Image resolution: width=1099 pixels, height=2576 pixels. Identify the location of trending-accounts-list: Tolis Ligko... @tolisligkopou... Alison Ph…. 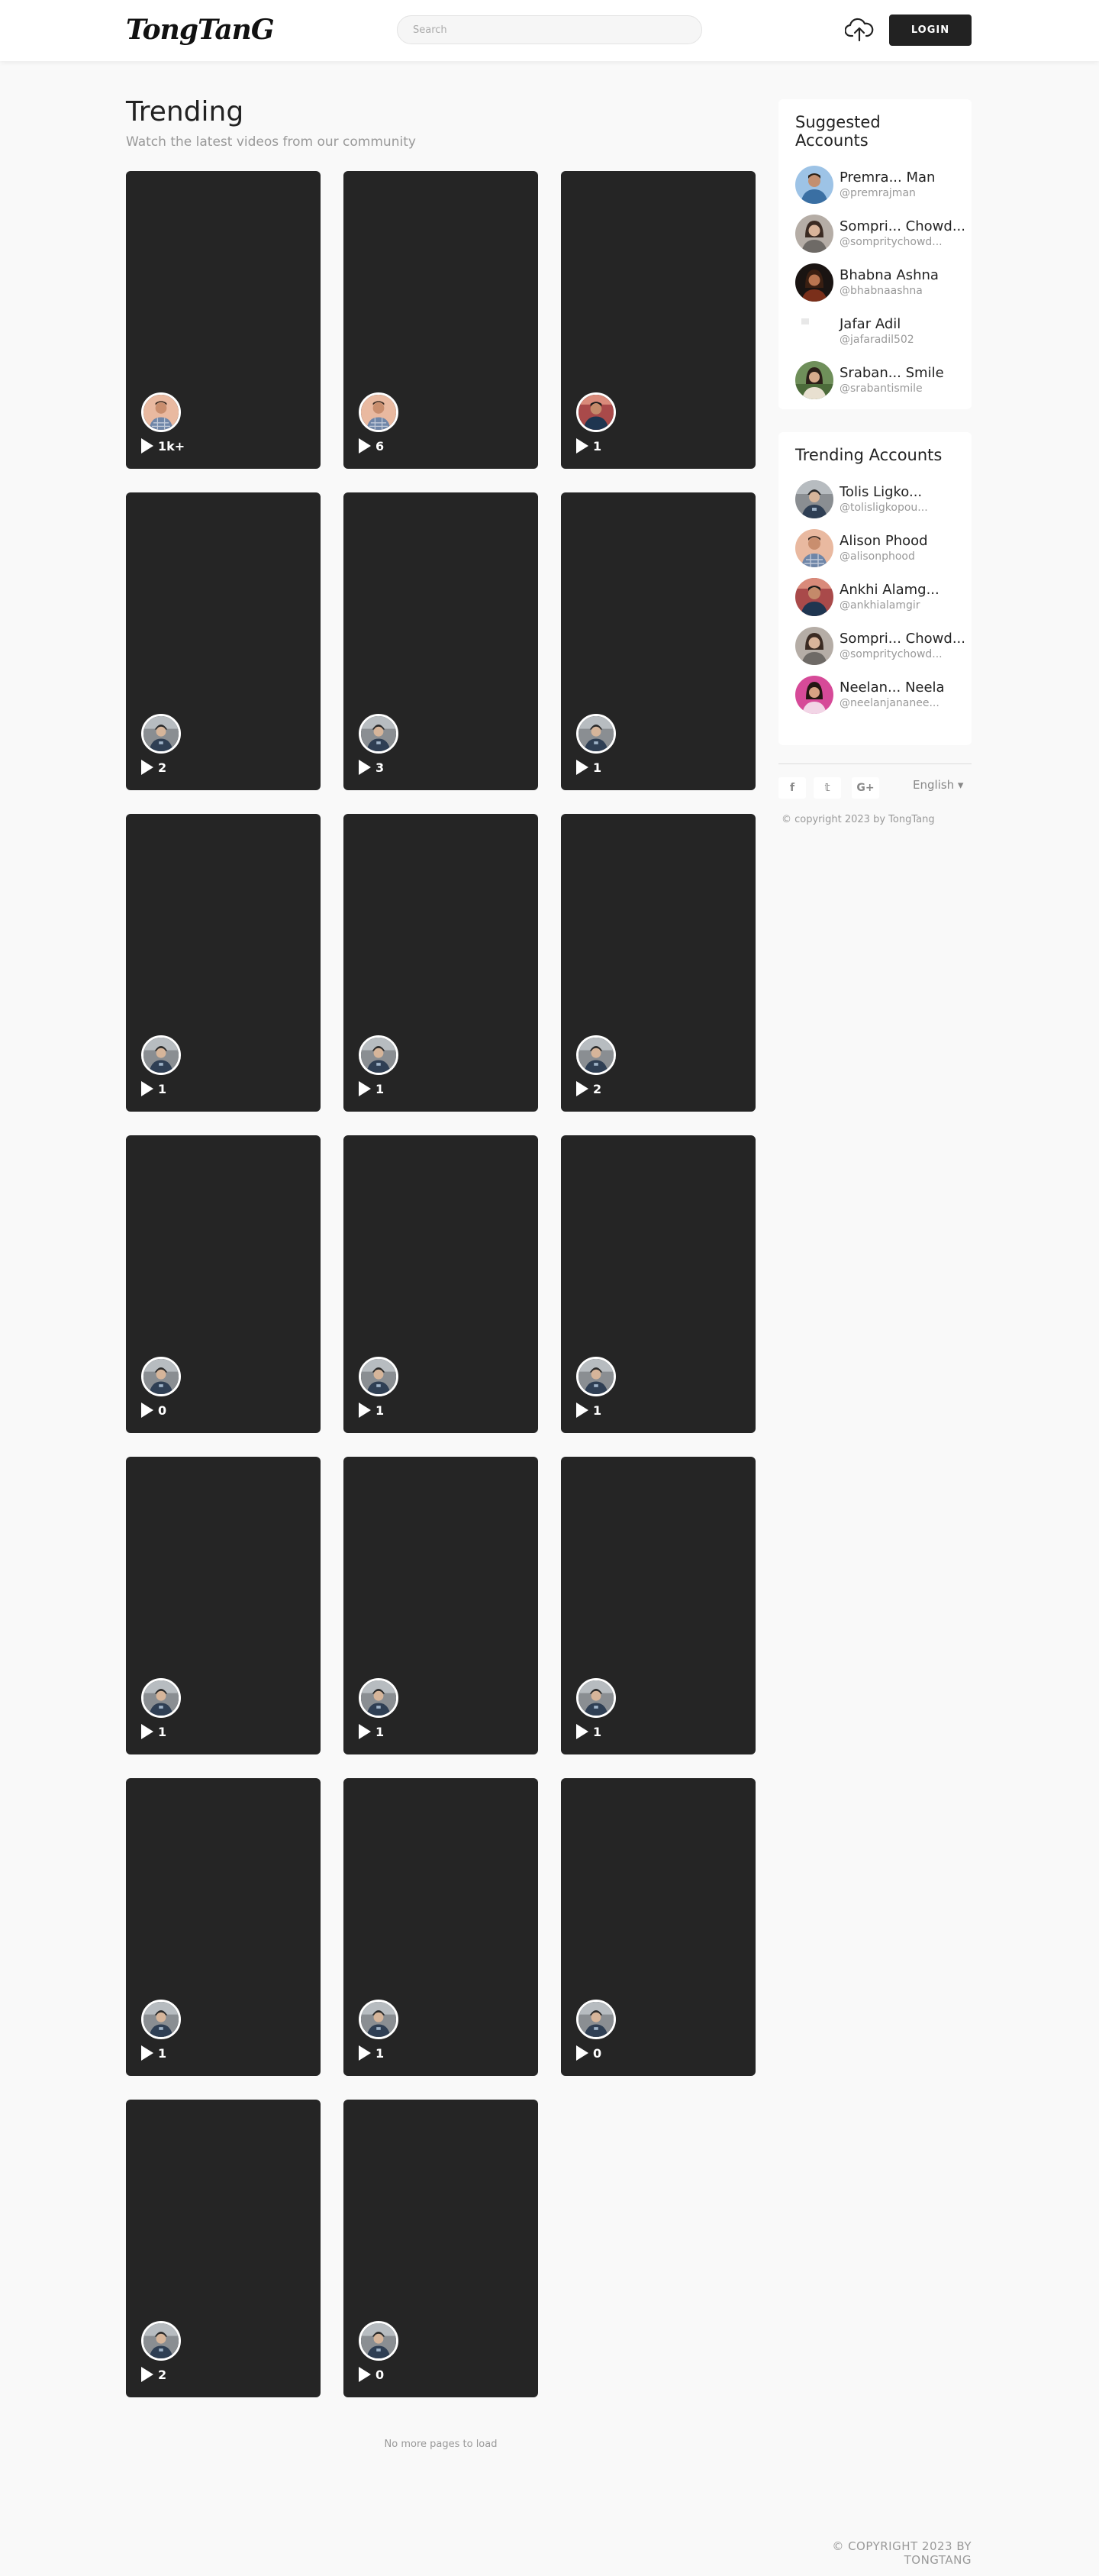
(880, 597).